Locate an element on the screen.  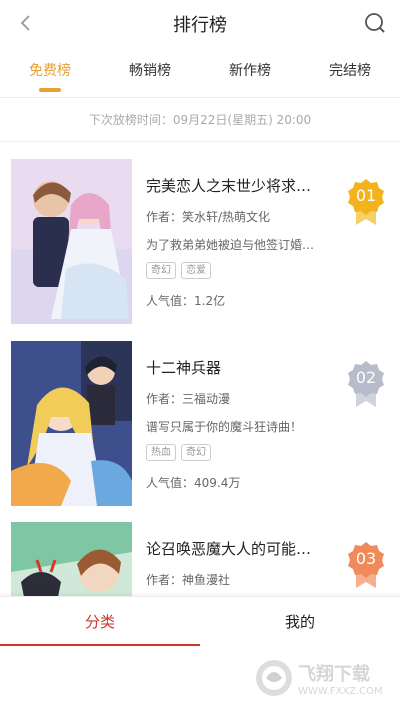
rank-number: 02 is located at coordinates (366, 377).